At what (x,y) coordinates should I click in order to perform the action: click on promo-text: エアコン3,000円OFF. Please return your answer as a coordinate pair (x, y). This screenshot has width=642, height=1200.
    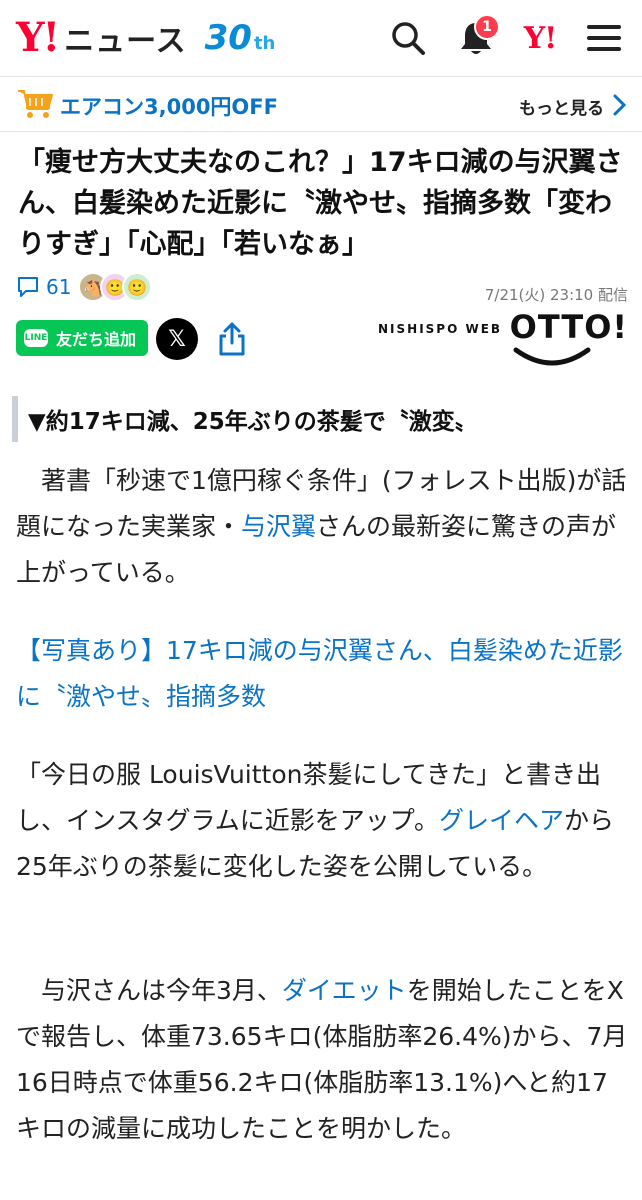
    Looking at the image, I should click on (169, 106).